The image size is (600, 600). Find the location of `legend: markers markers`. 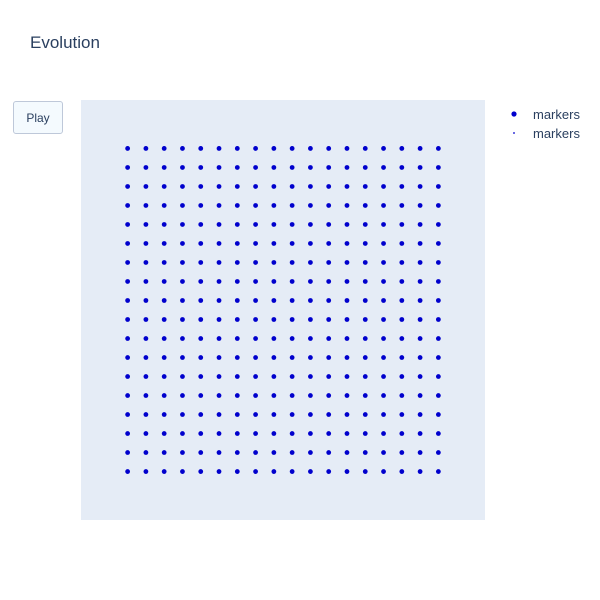

legend: markers markers is located at coordinates (545, 124).